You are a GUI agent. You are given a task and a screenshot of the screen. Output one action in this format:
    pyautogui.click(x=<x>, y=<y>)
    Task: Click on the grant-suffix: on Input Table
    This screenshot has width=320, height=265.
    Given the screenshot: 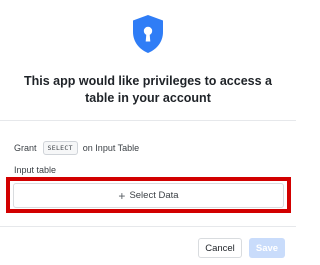 What is the action you would take?
    pyautogui.click(x=111, y=148)
    